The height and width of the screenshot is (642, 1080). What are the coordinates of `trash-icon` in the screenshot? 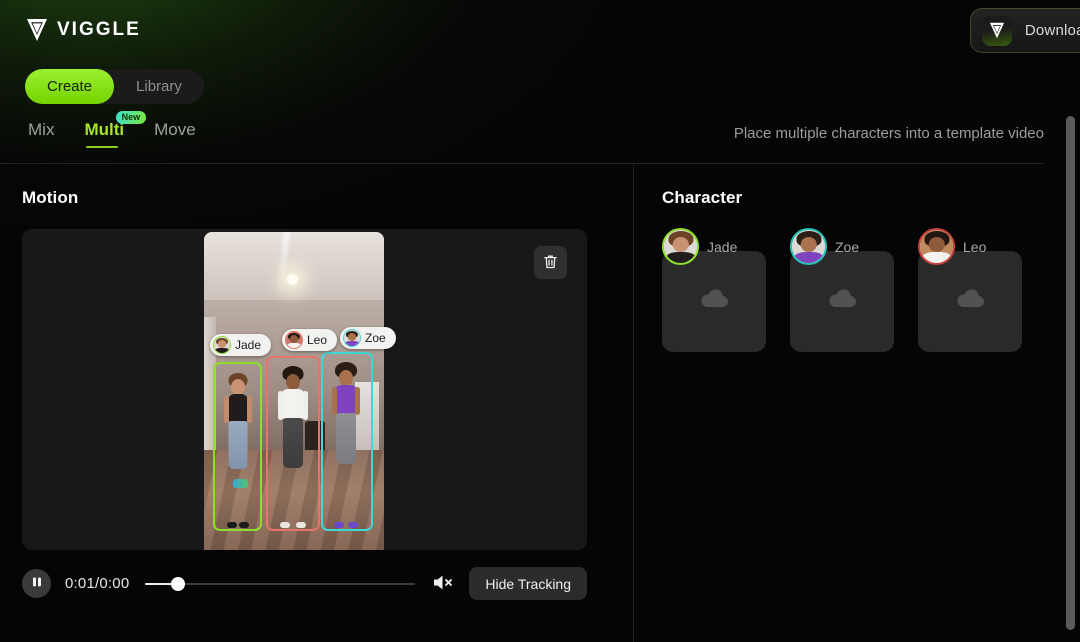 It's located at (550, 263).